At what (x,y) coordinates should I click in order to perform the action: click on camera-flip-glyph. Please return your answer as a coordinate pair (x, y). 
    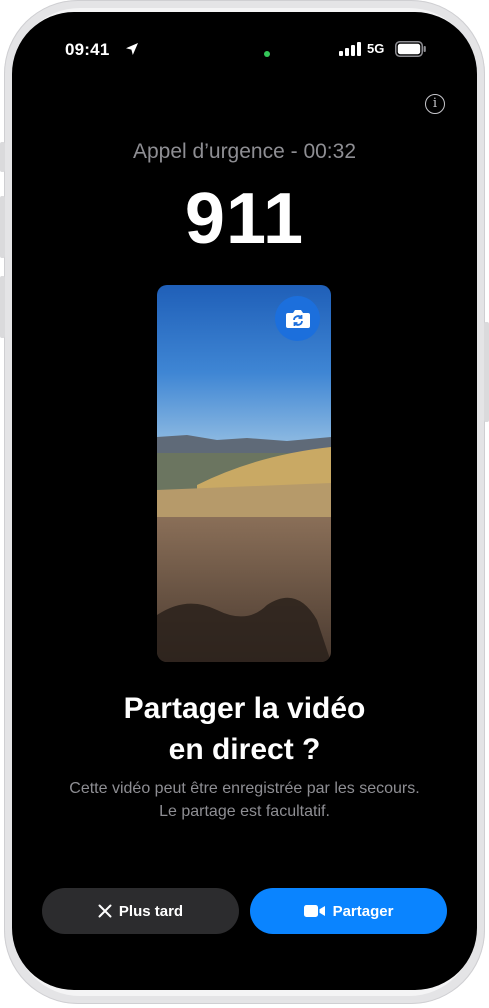
    Looking at the image, I should click on (297, 318).